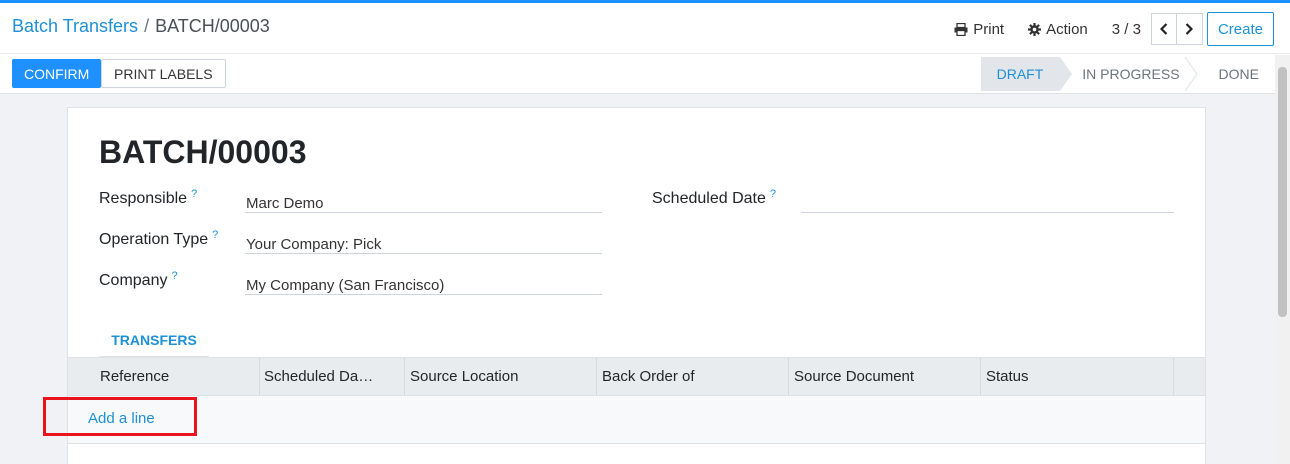 This screenshot has width=1290, height=464. I want to click on column-status: Status, so click(1077, 376).